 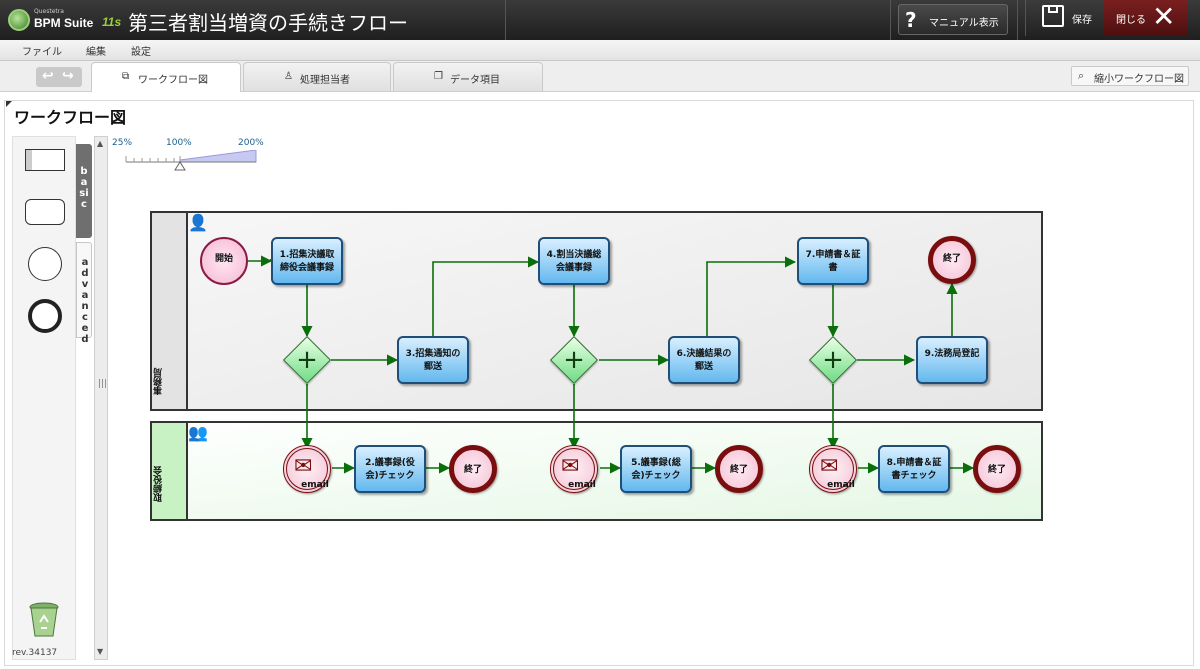 What do you see at coordinates (433, 360) in the screenshot?
I see `task-3: 3.招集通知の 郵送` at bounding box center [433, 360].